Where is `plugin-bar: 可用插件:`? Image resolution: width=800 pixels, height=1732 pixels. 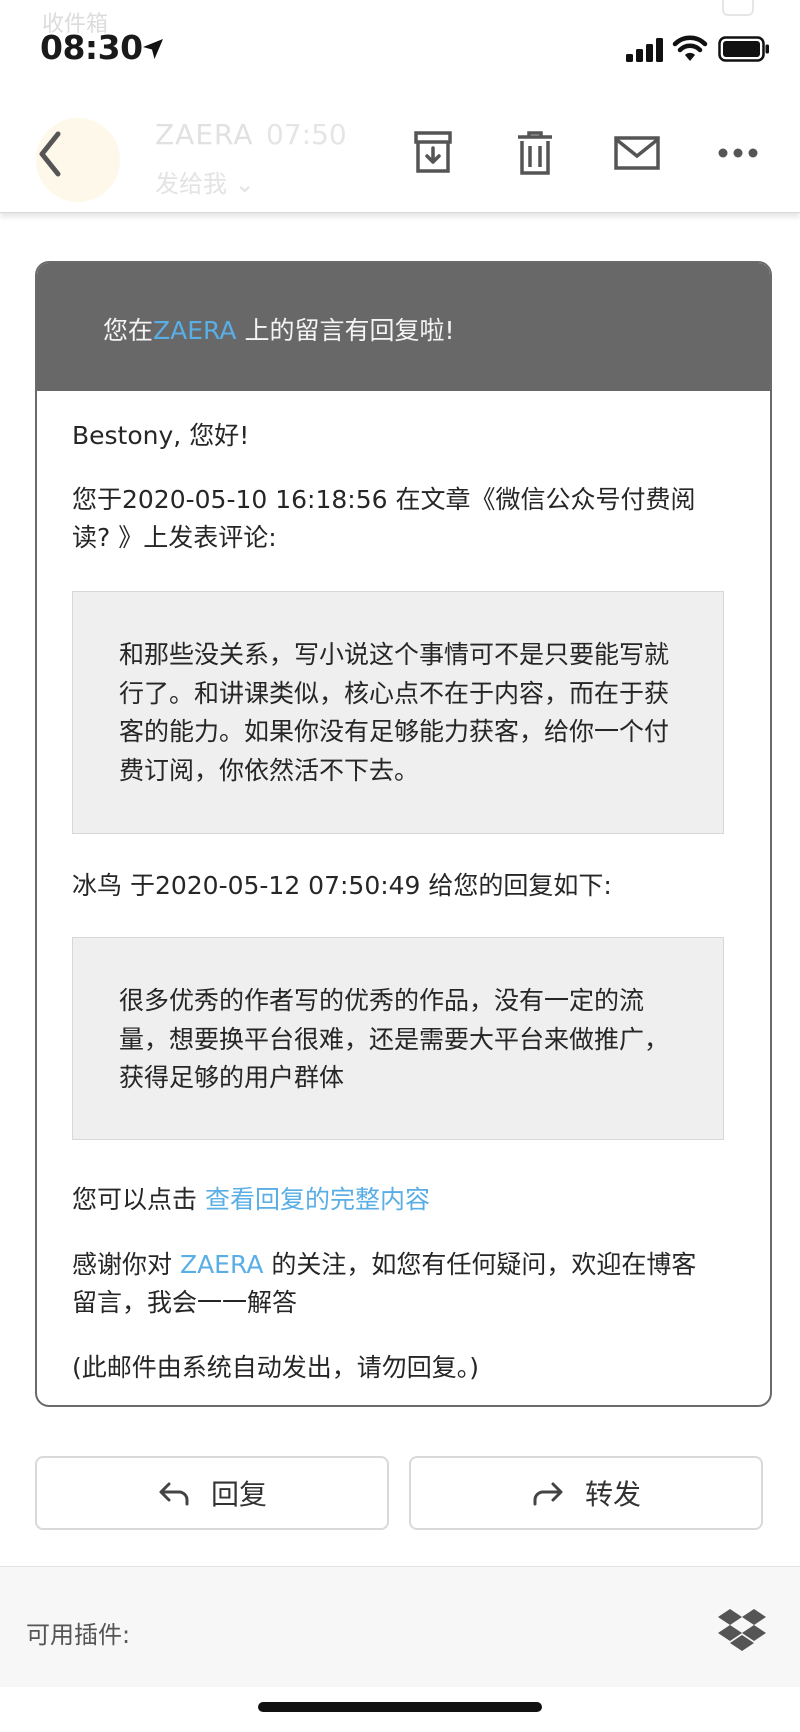
plugin-bar: 可用插件: is located at coordinates (400, 1626).